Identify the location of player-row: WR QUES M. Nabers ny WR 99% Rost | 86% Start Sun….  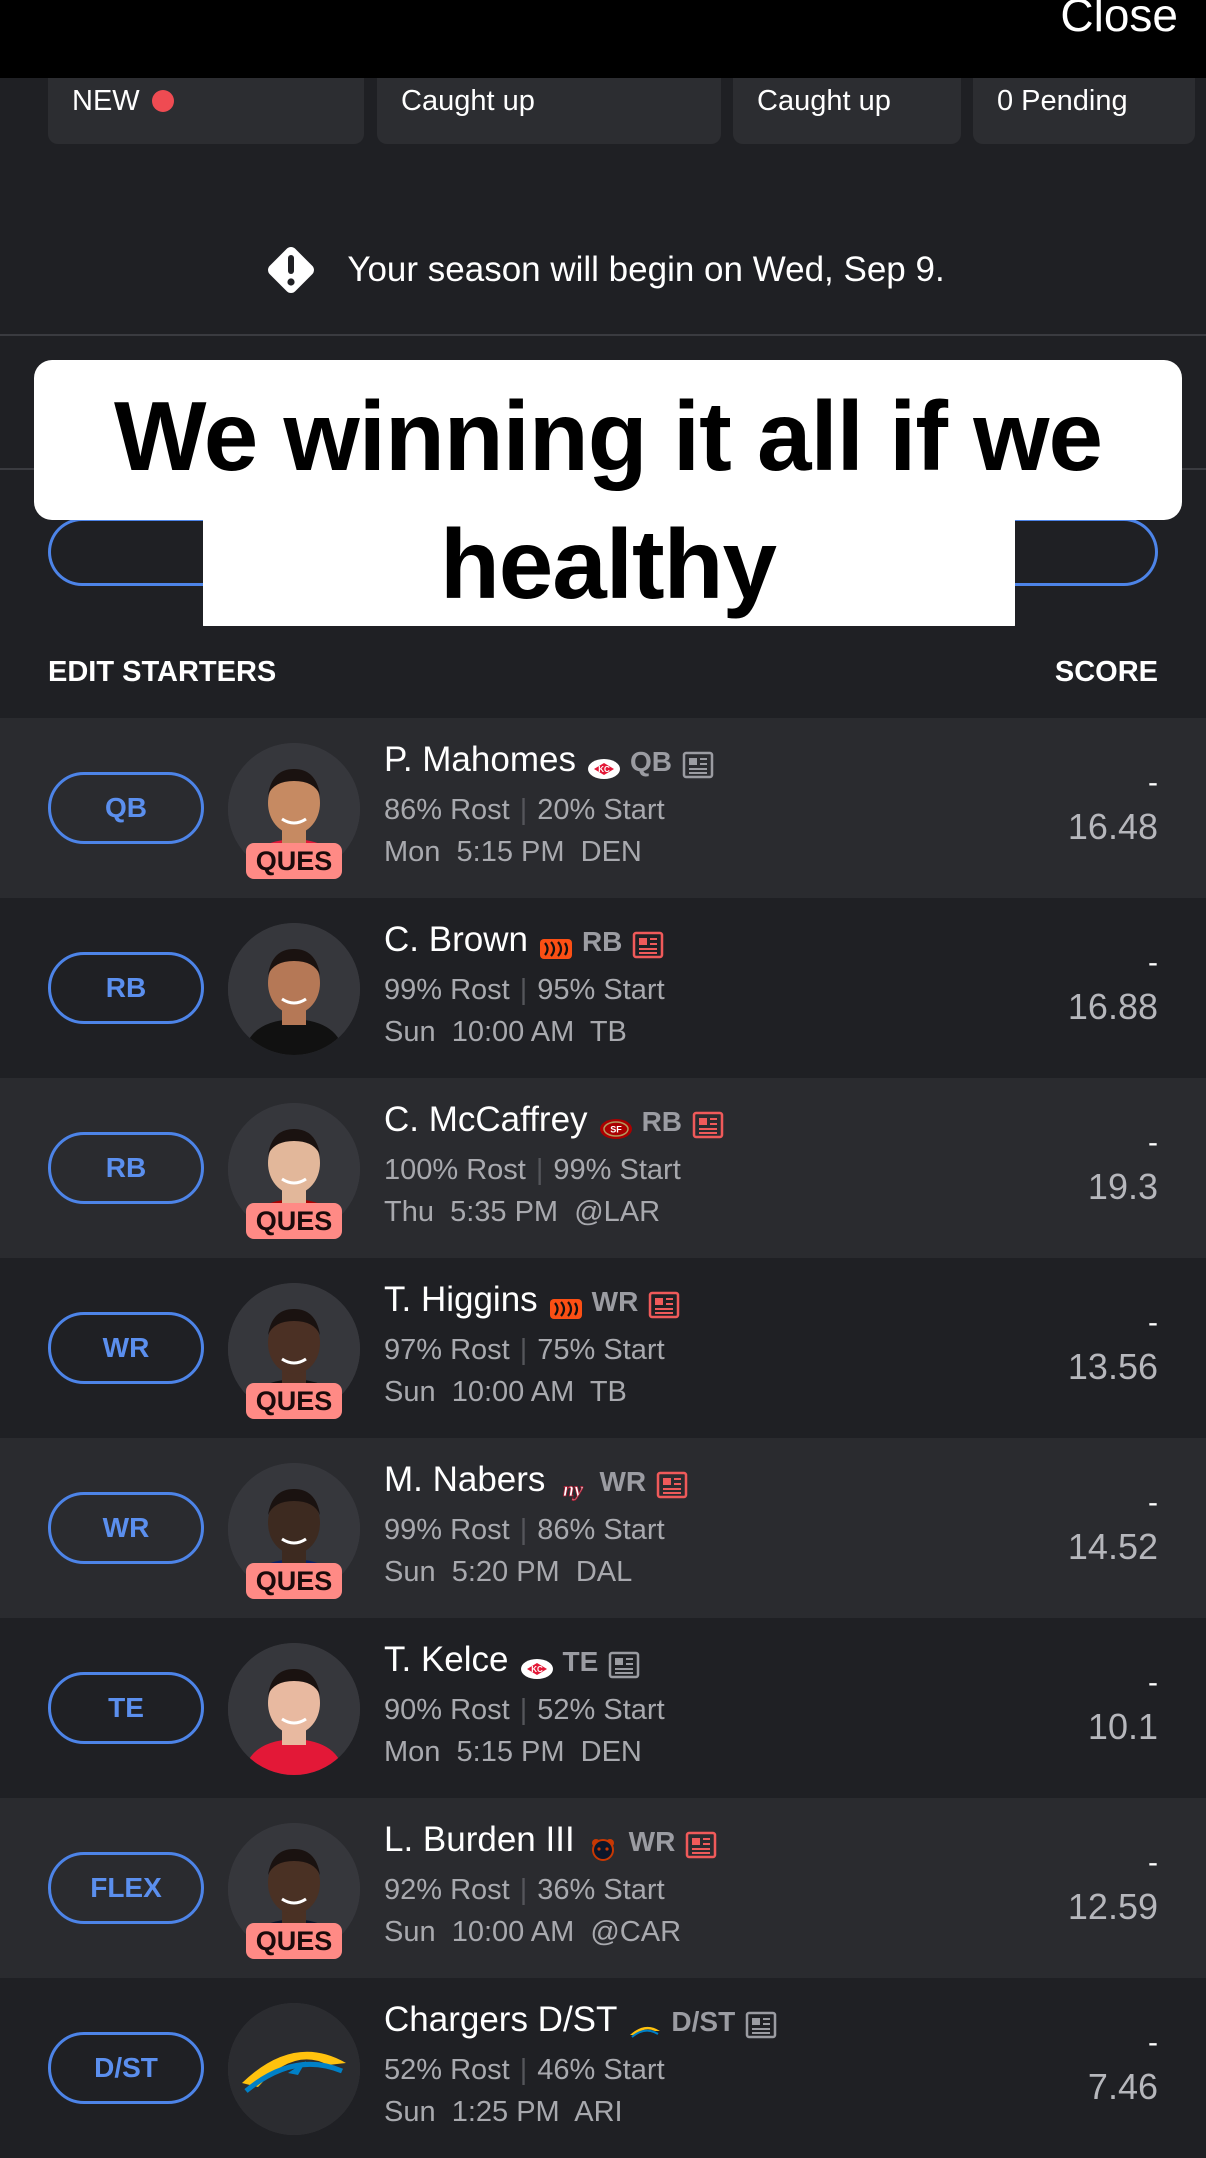
(603, 1528).